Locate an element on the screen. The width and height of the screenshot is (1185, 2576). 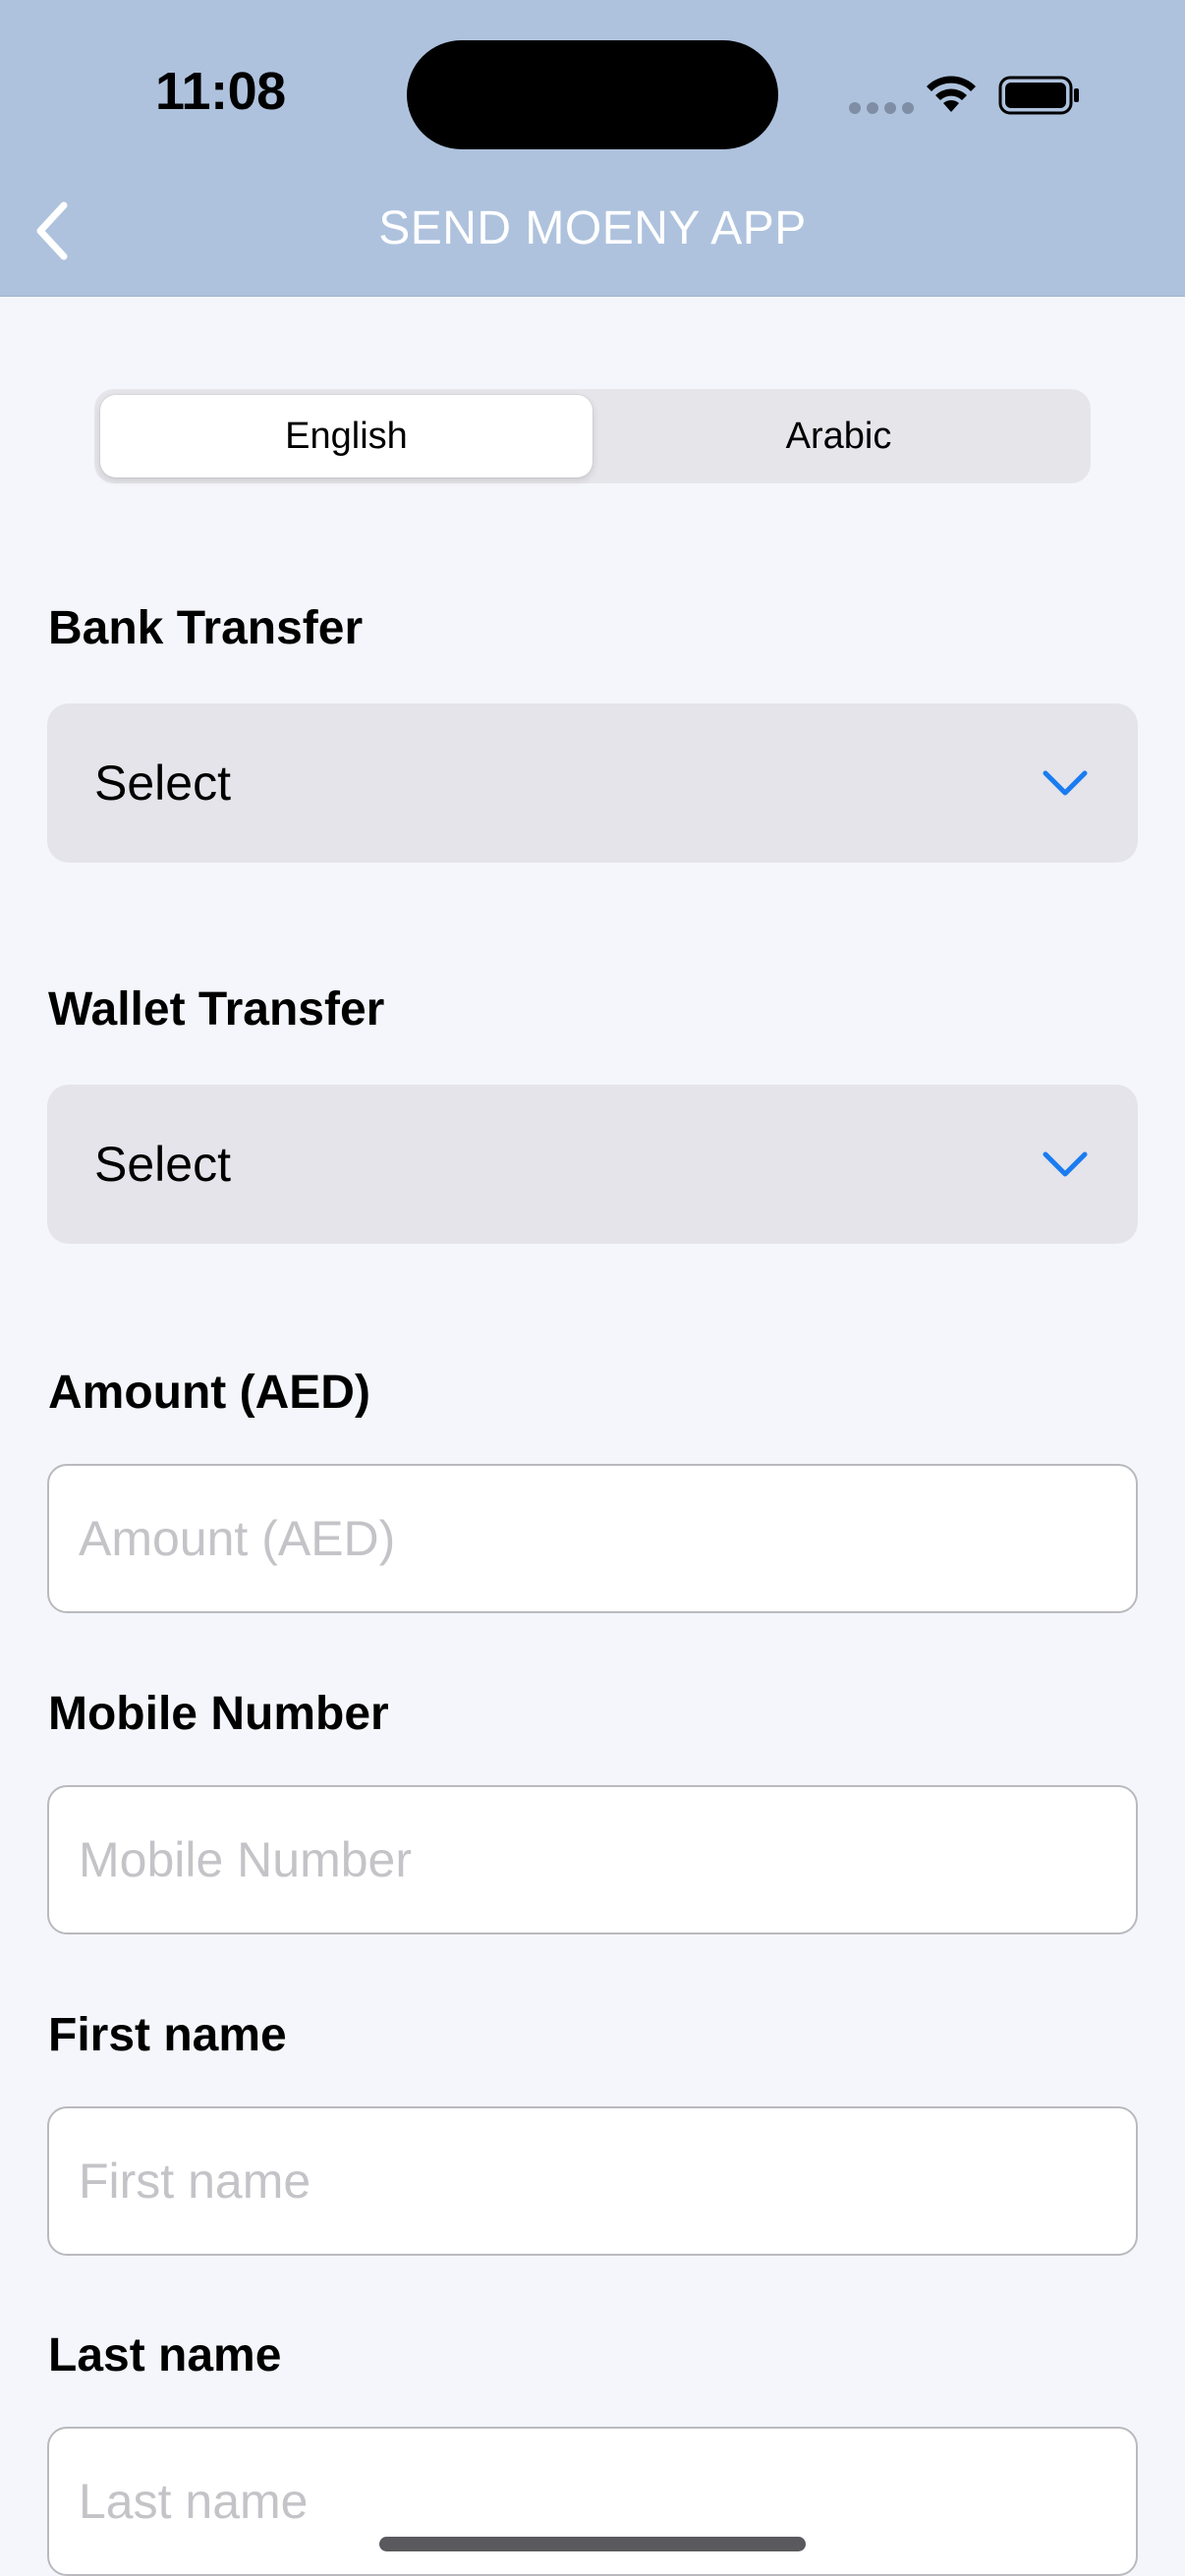
battery-icon is located at coordinates (1038, 95).